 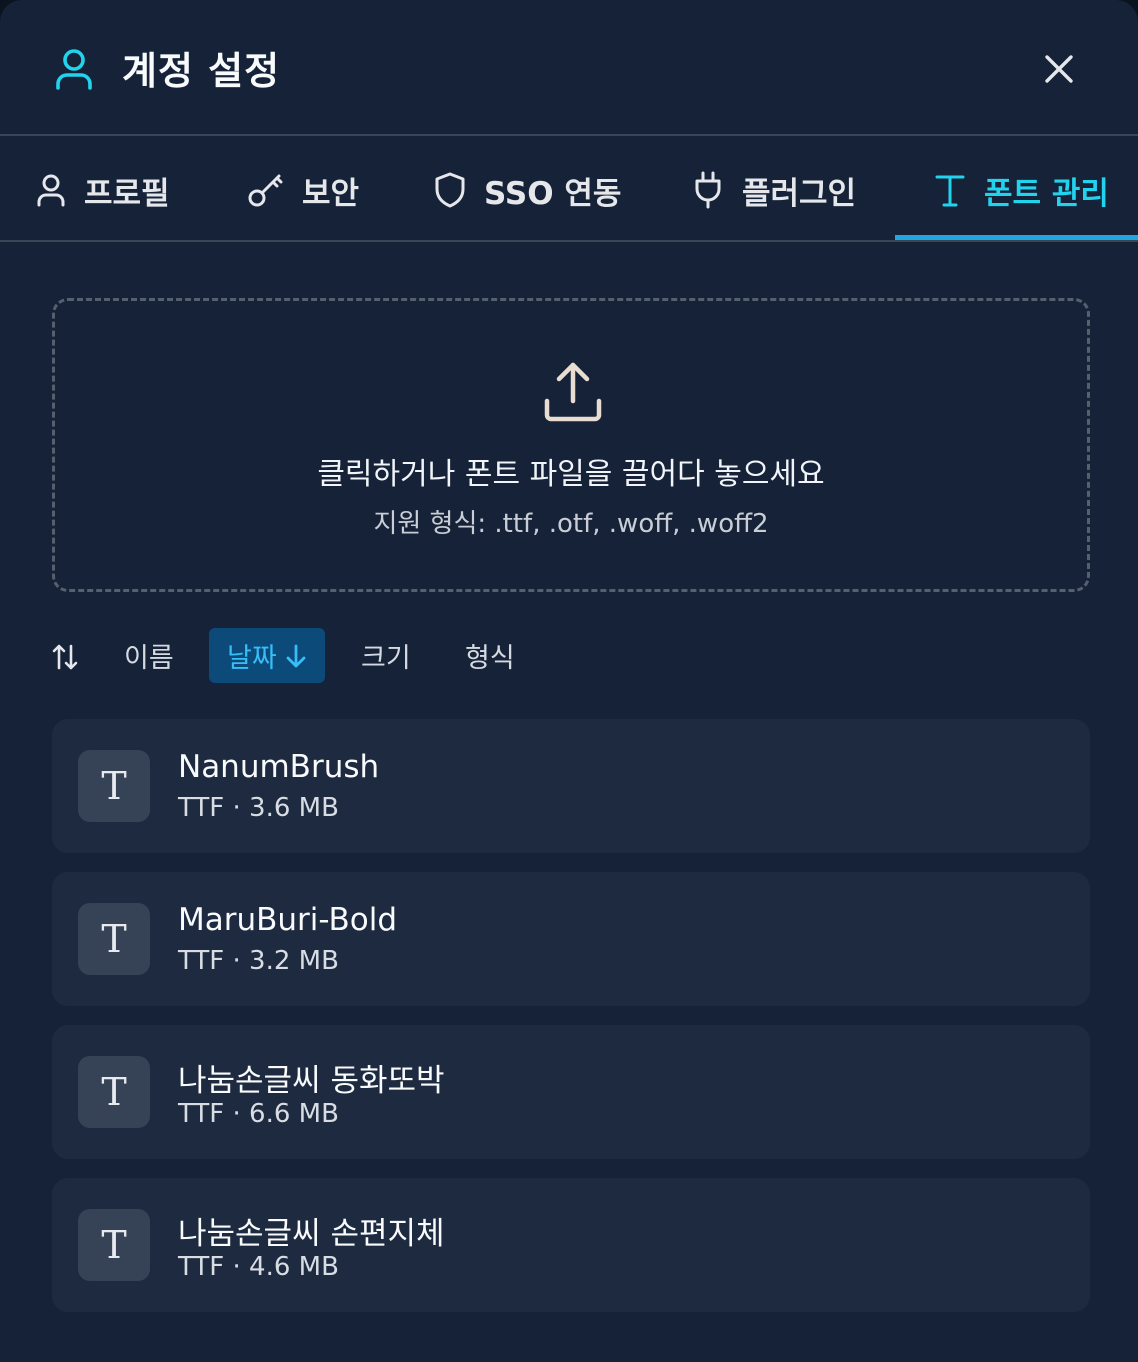 What do you see at coordinates (258, 961) in the screenshot?
I see `font-meta: TTF · 3.2 MB` at bounding box center [258, 961].